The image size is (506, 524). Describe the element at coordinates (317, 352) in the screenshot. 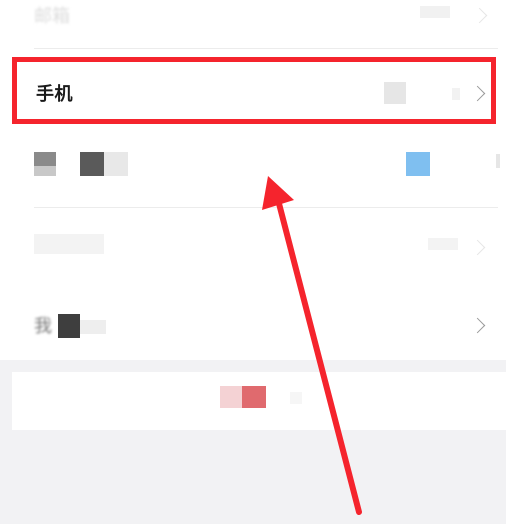

I see `arrow-shaft` at that location.